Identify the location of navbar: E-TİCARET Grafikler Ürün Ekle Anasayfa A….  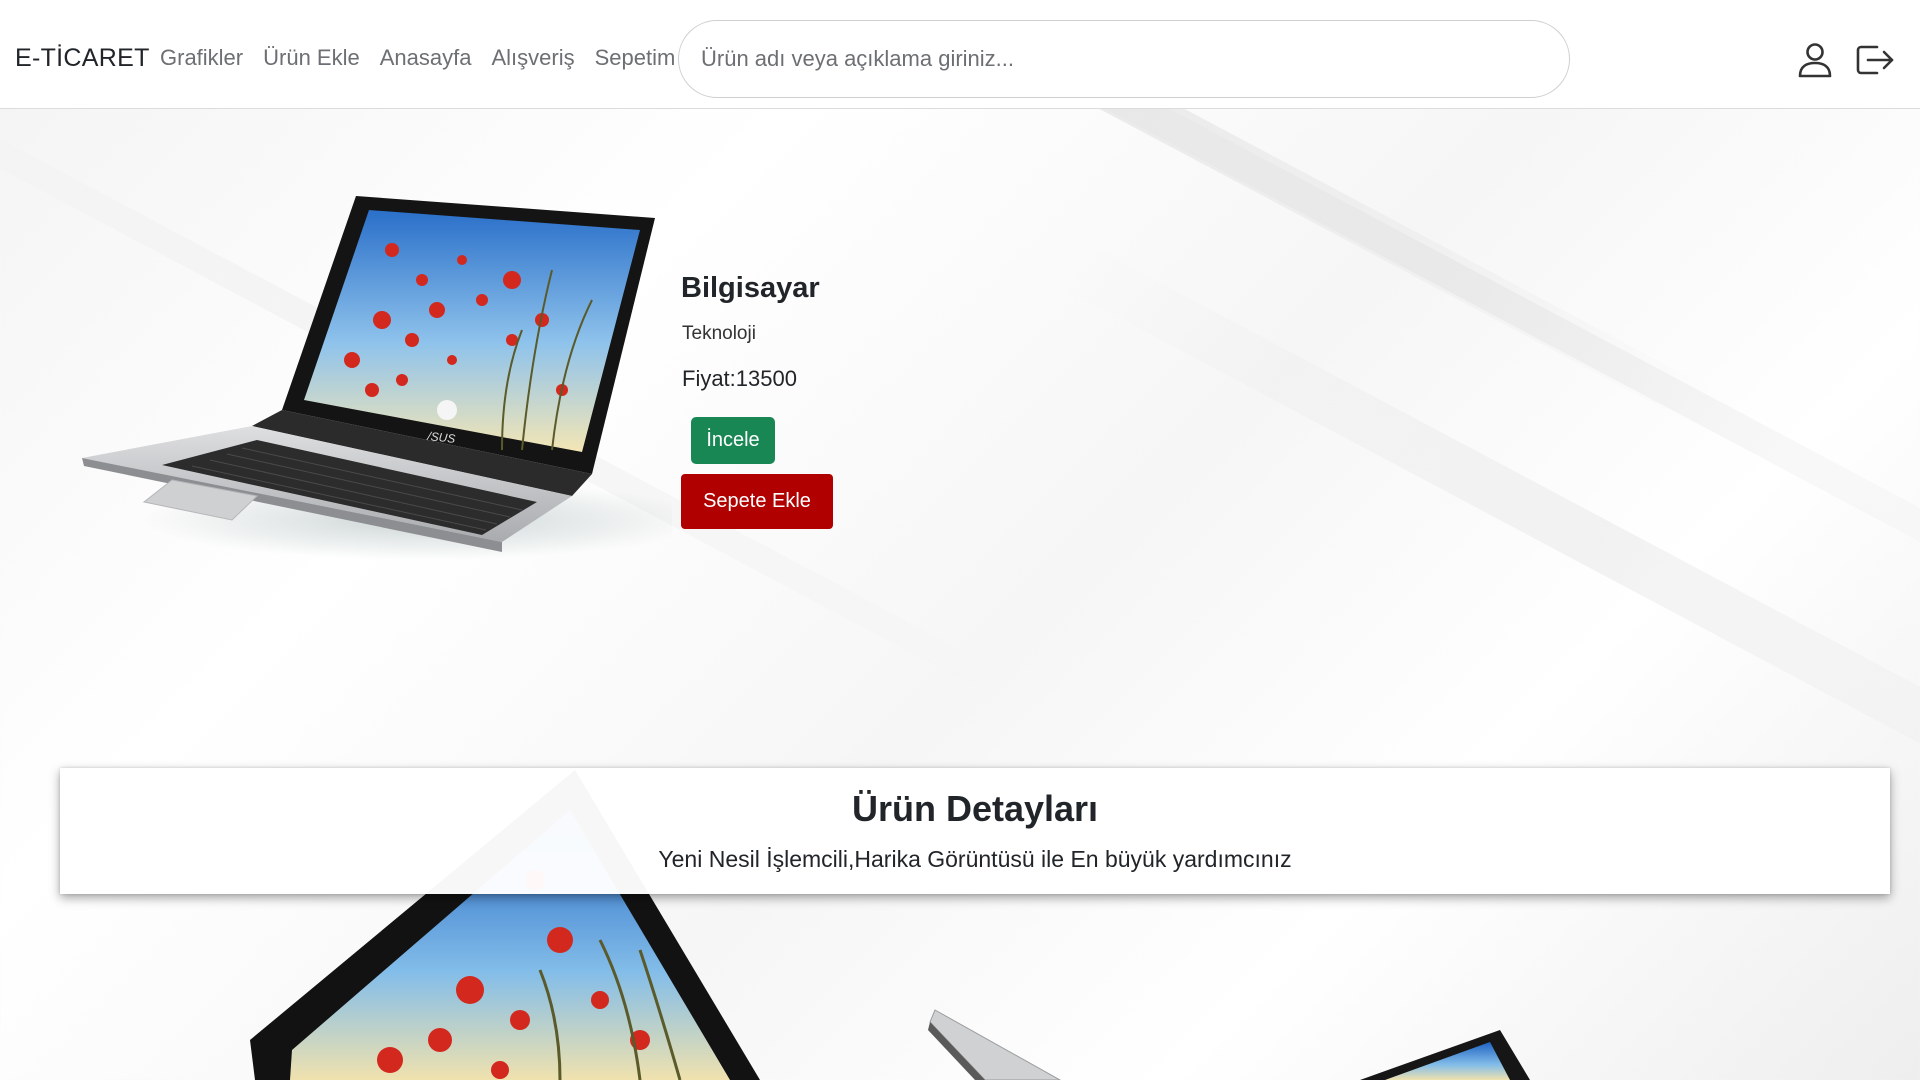
(960, 54).